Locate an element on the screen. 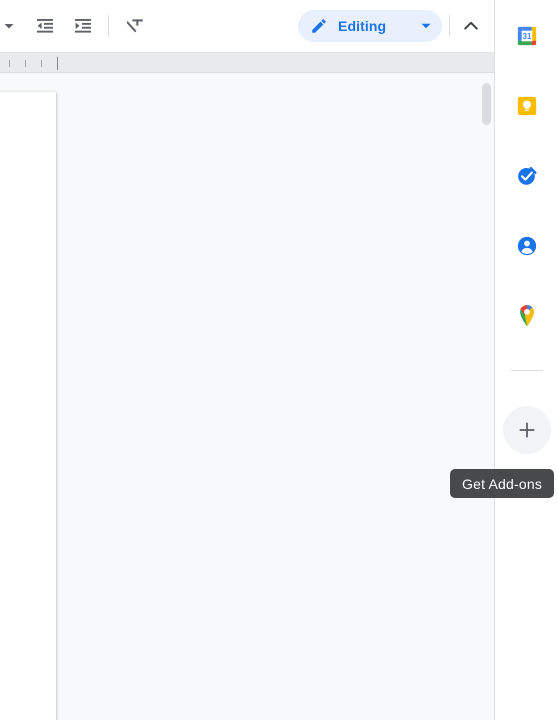 This screenshot has width=558, height=720. get-add-ons-button is located at coordinates (526, 430).